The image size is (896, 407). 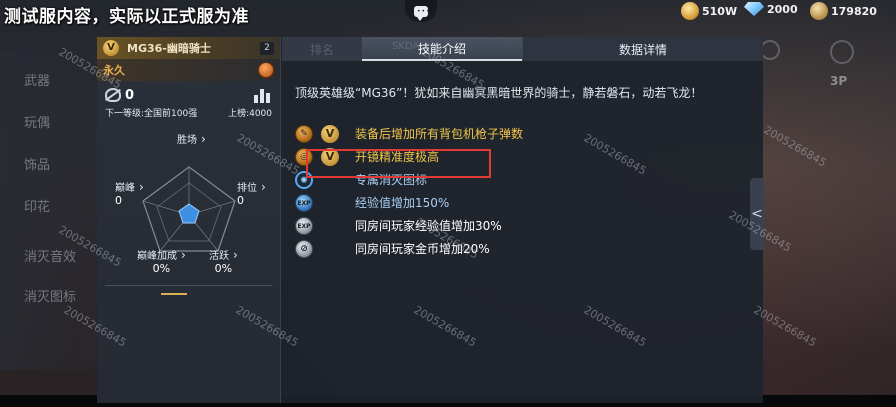 What do you see at coordinates (50, 295) in the screenshot?
I see `menu-item-kill-icons: 消灭图标` at bounding box center [50, 295].